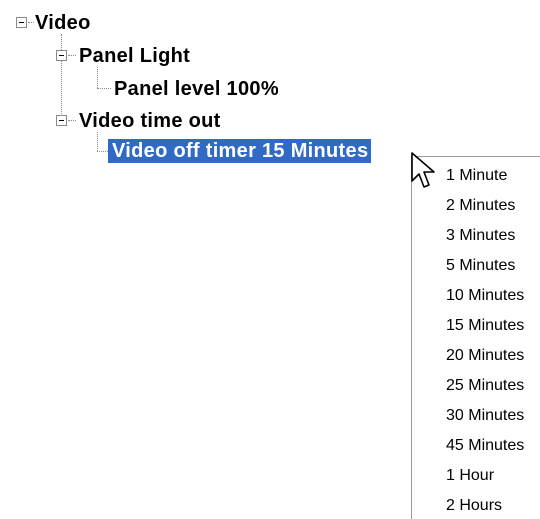  I want to click on option-2-hours: 2 Hours, so click(476, 505).